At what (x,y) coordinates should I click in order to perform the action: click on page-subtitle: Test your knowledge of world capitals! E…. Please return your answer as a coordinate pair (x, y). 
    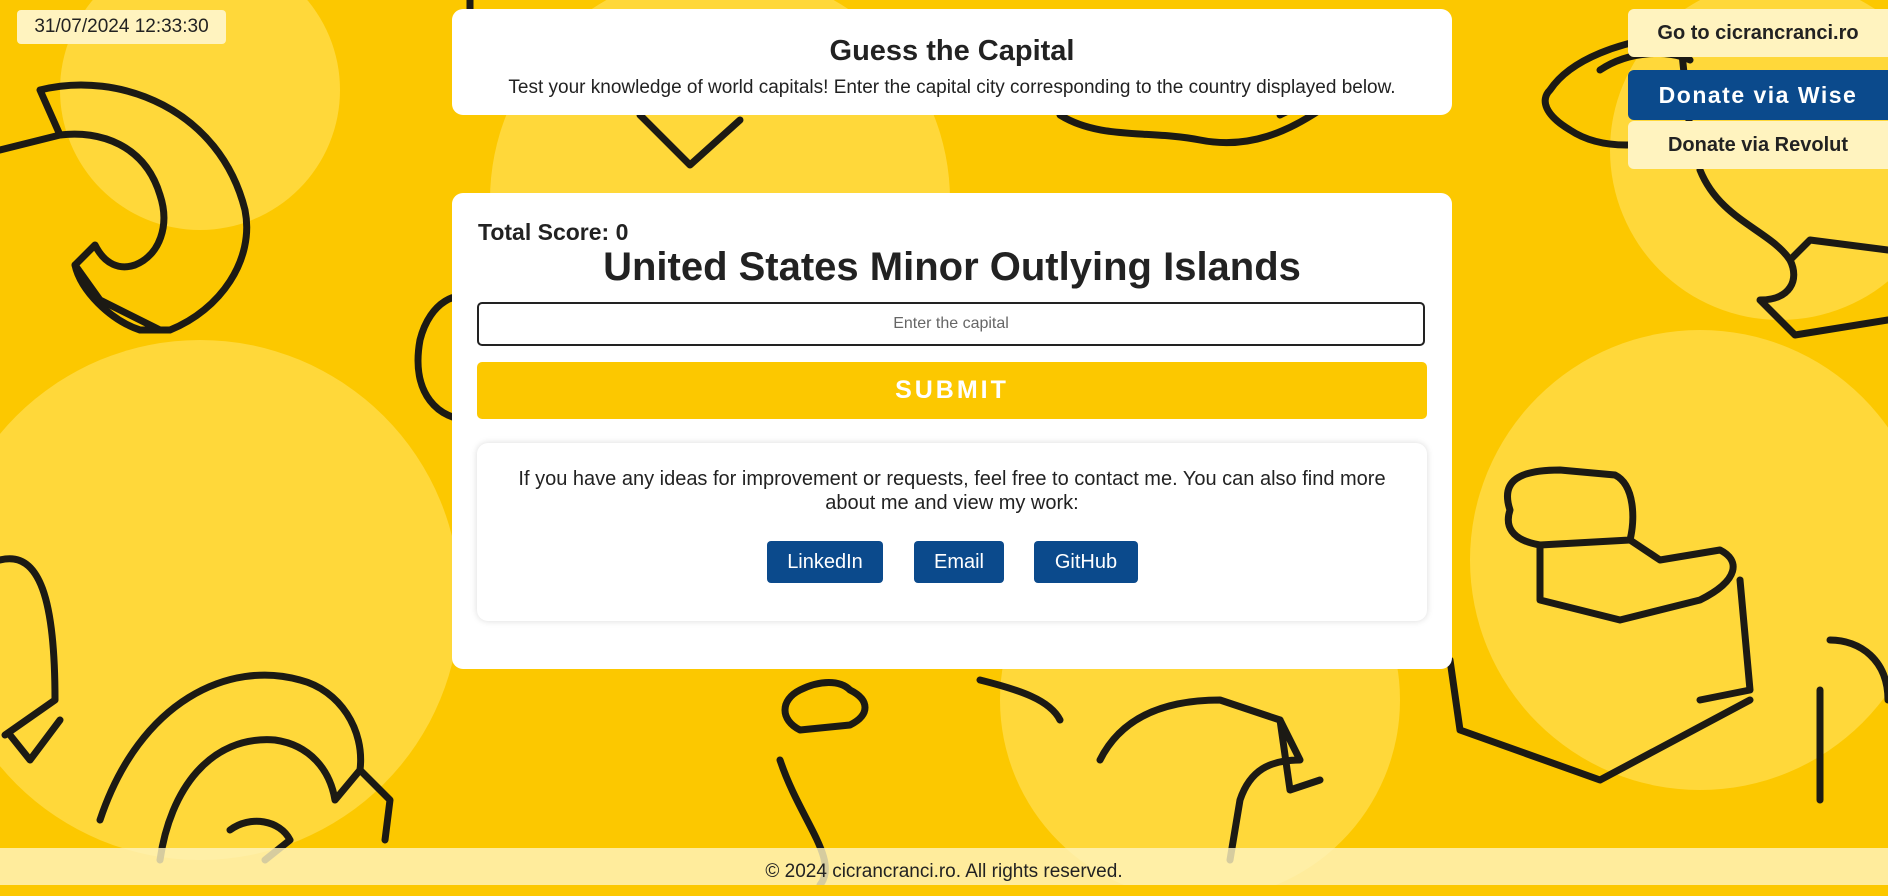
    Looking at the image, I should click on (952, 87).